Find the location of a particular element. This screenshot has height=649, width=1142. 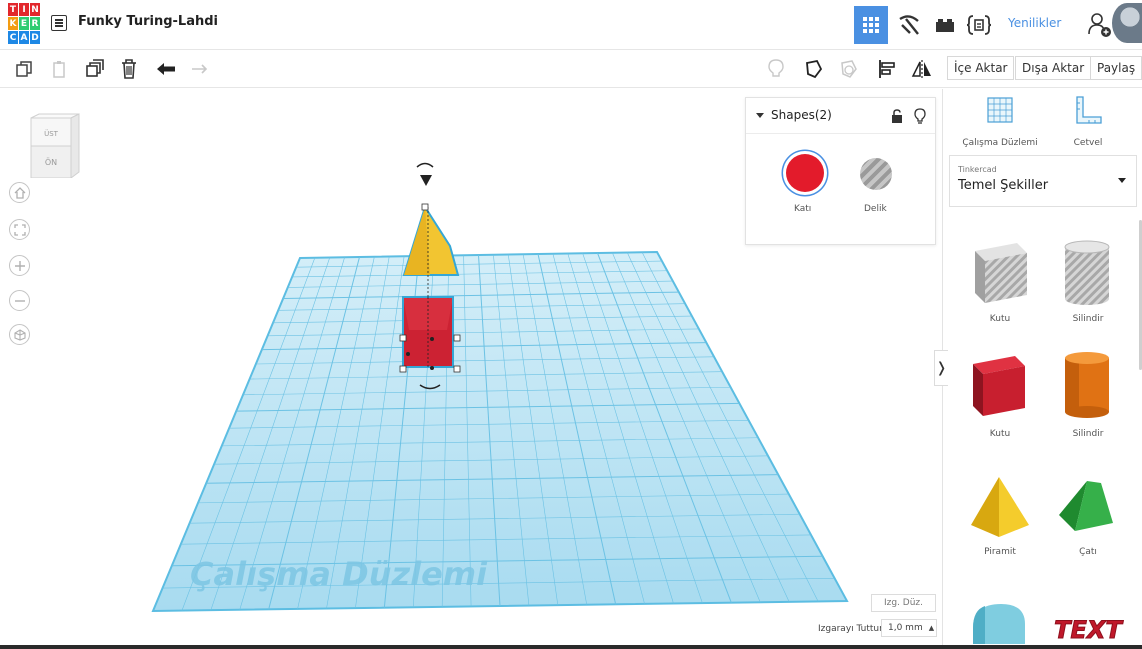

solid-color-swatch is located at coordinates (805, 173).